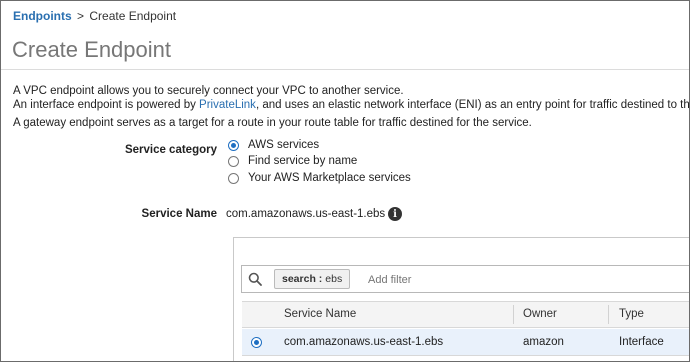 This screenshot has width=690, height=362. What do you see at coordinates (233, 145) in the screenshot?
I see `radio-button-selected` at bounding box center [233, 145].